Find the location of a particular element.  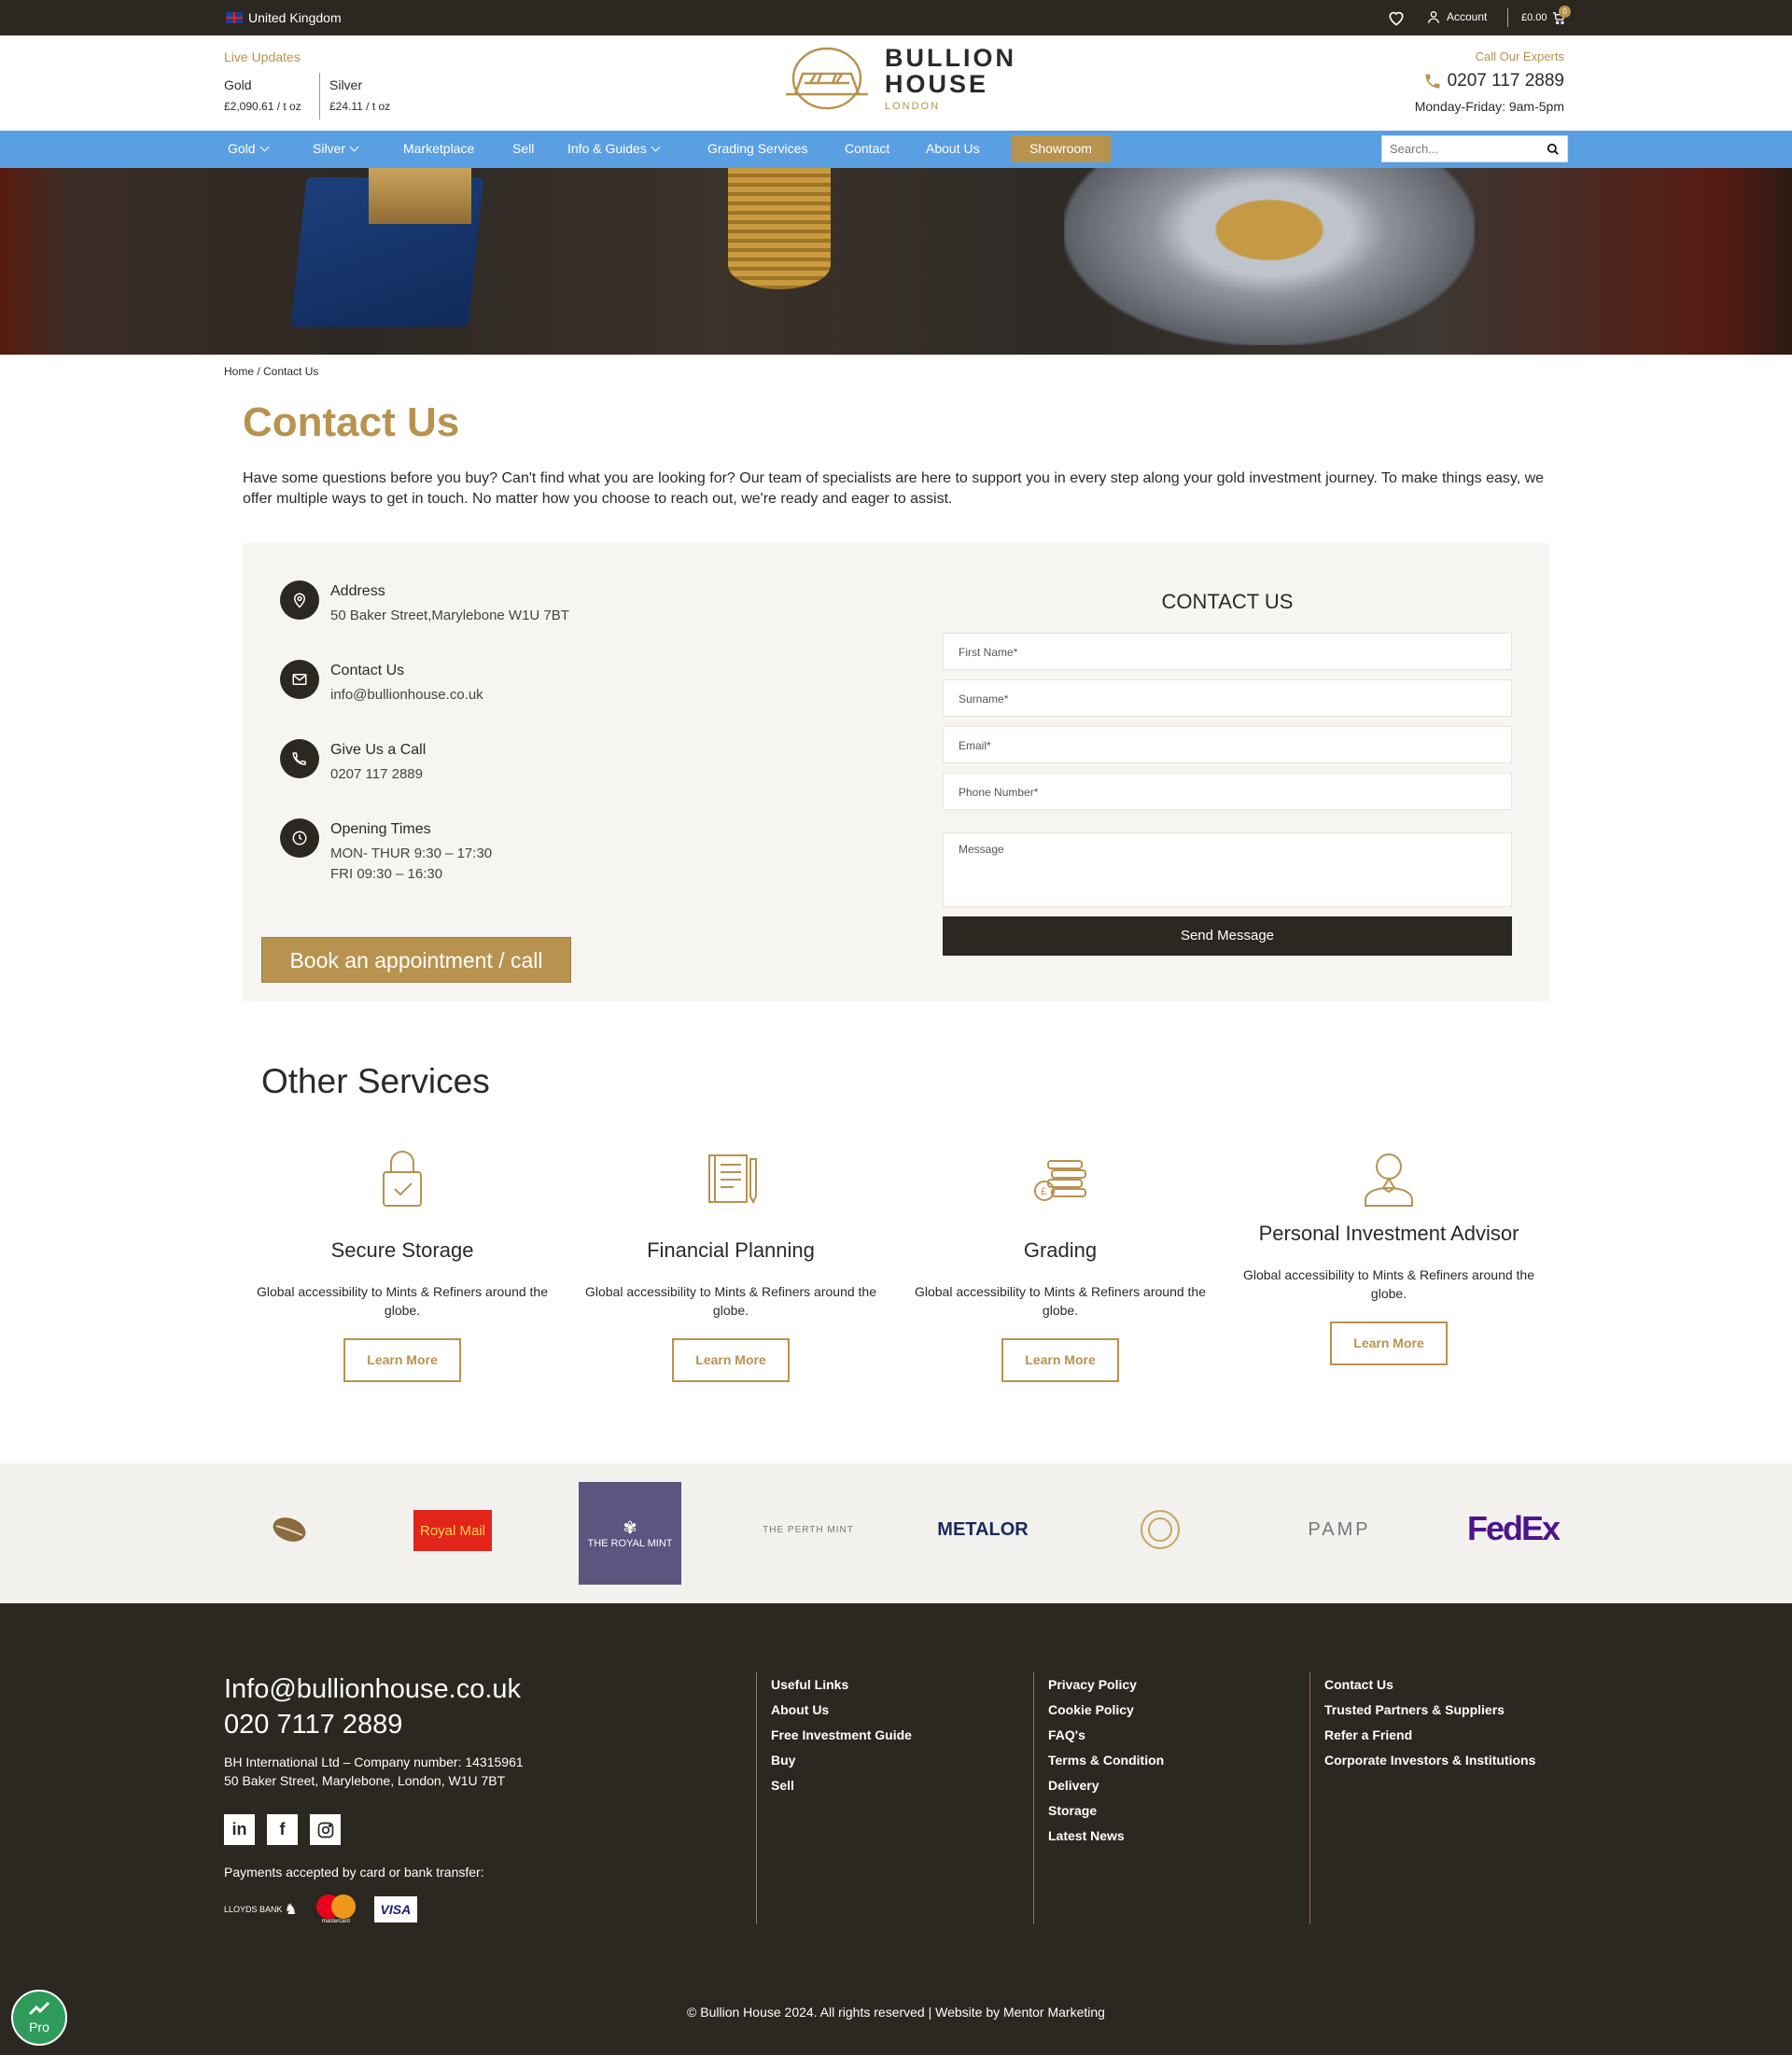

live-updates-title: Live Updates is located at coordinates (262, 56).